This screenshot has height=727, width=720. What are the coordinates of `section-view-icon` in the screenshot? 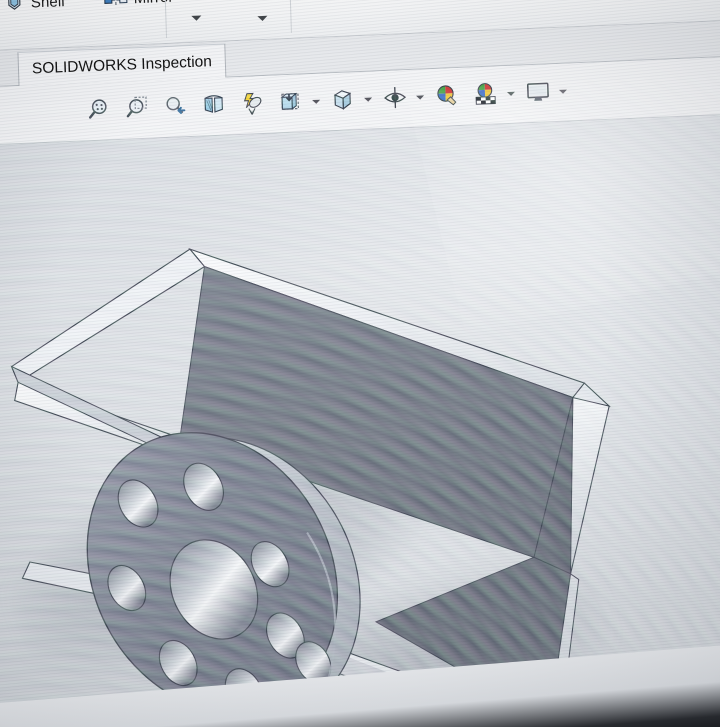 It's located at (213, 104).